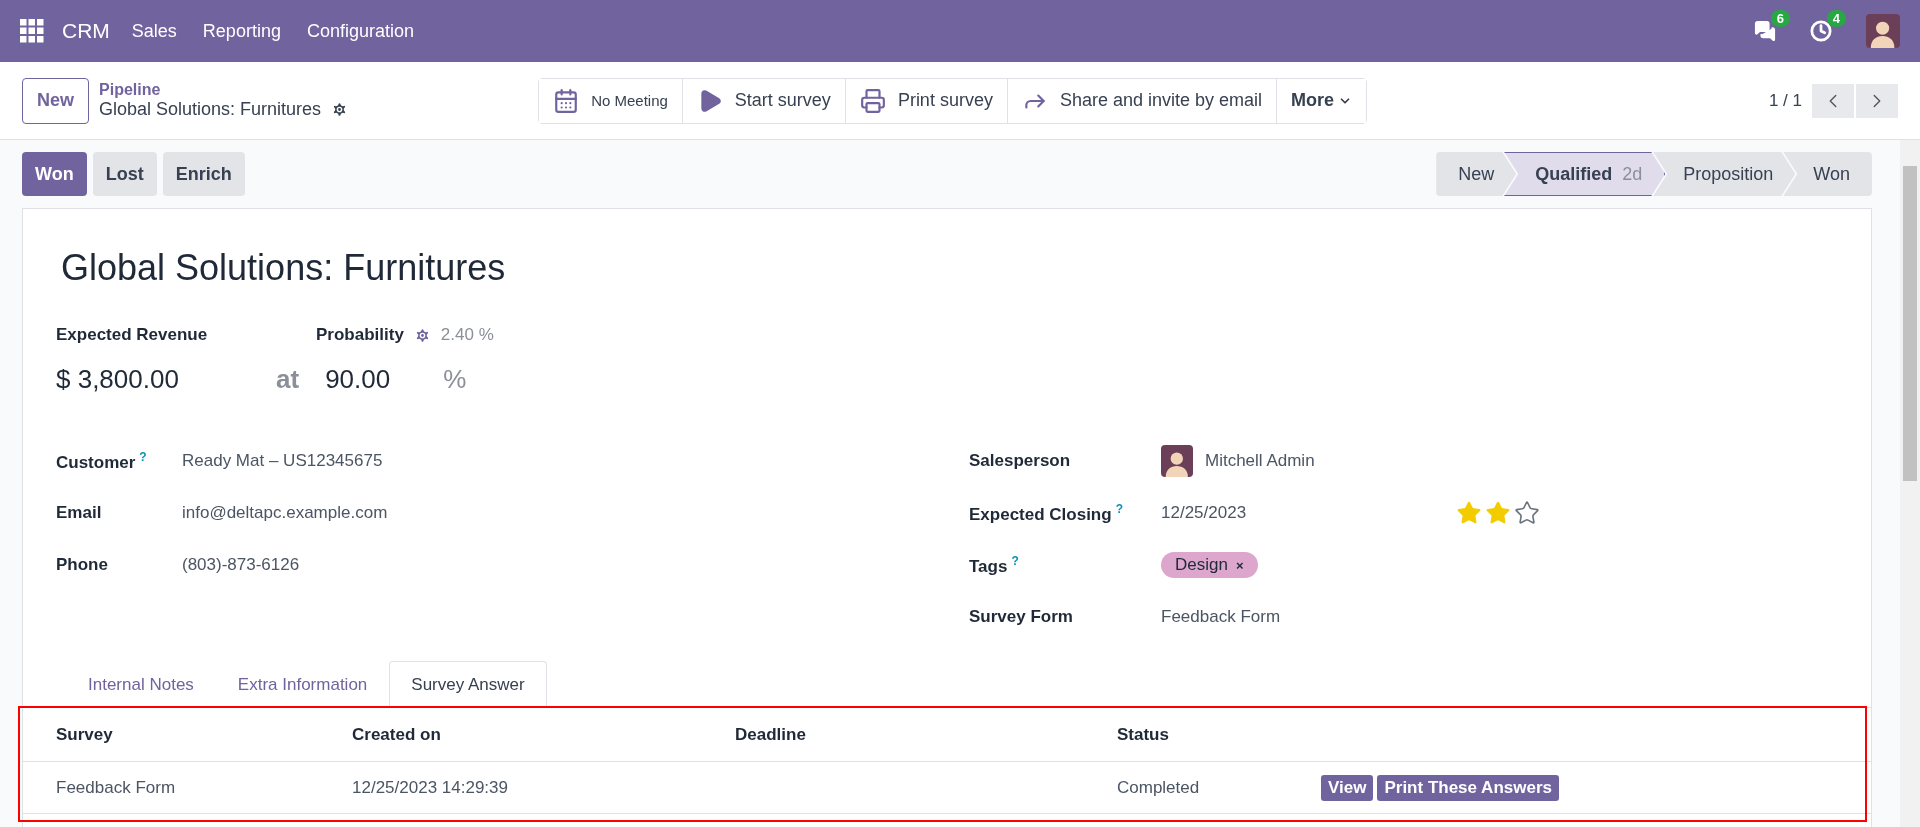  What do you see at coordinates (1260, 461) in the screenshot?
I see `field-value: Mitchell Admin` at bounding box center [1260, 461].